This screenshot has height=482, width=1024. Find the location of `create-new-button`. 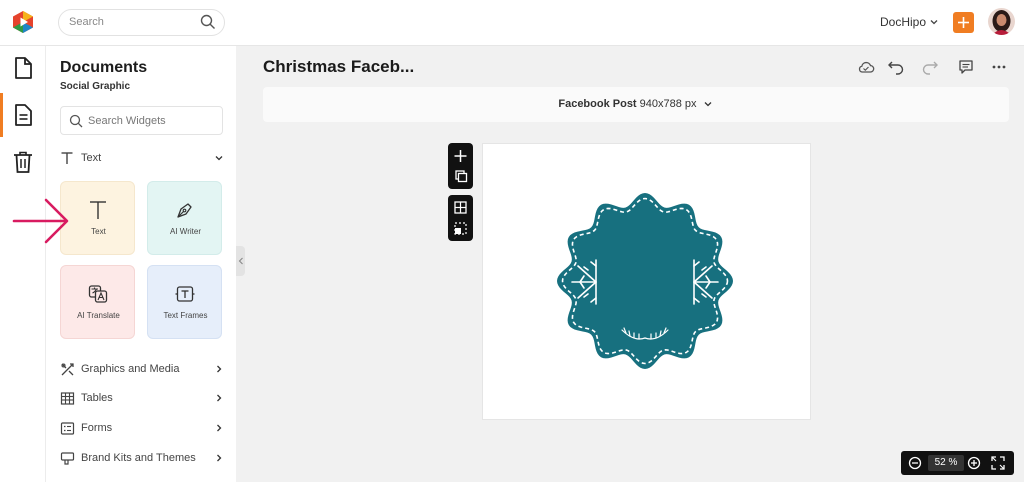

create-new-button is located at coordinates (963, 22).